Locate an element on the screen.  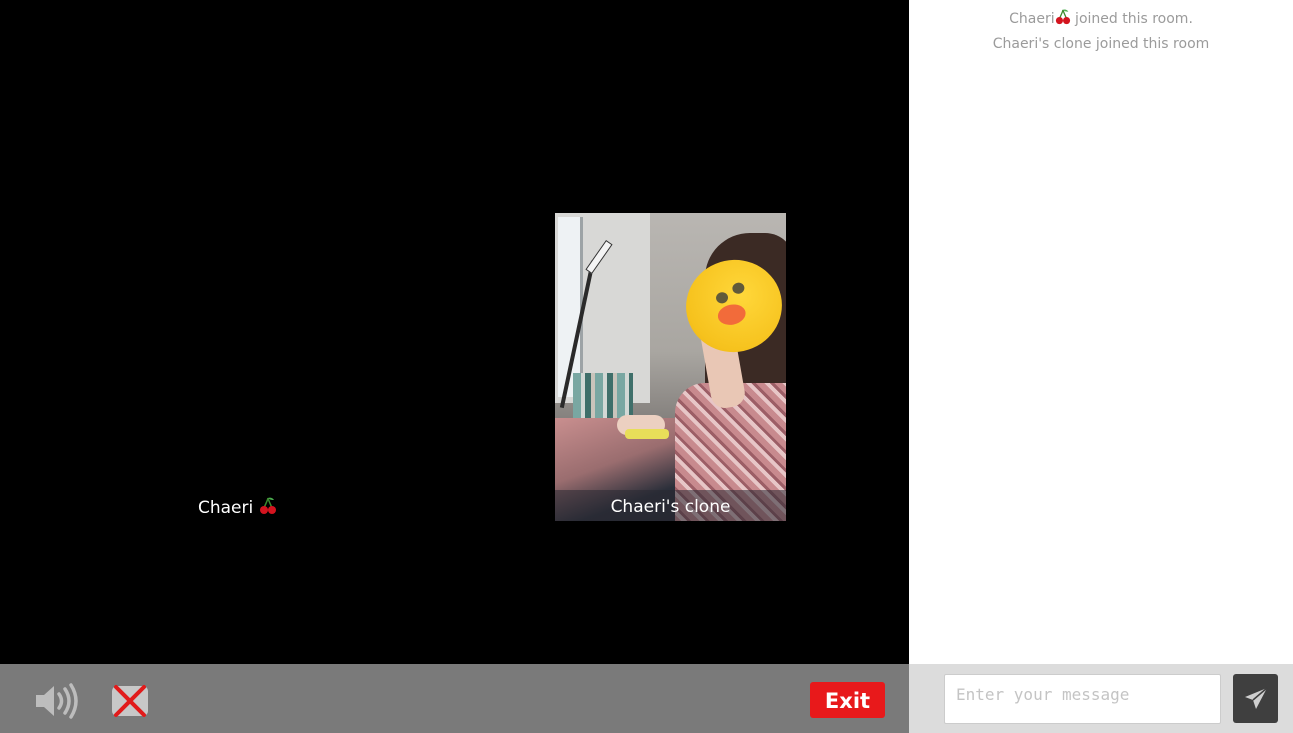
chat-message-text: joined this room. is located at coordinates (1131, 19).